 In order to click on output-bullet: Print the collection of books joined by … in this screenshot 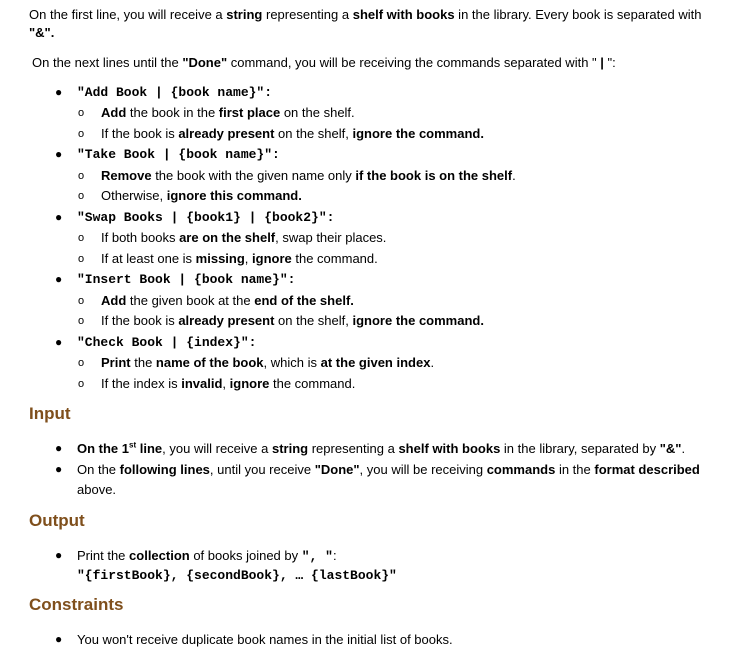, I will do `click(401, 556)`.